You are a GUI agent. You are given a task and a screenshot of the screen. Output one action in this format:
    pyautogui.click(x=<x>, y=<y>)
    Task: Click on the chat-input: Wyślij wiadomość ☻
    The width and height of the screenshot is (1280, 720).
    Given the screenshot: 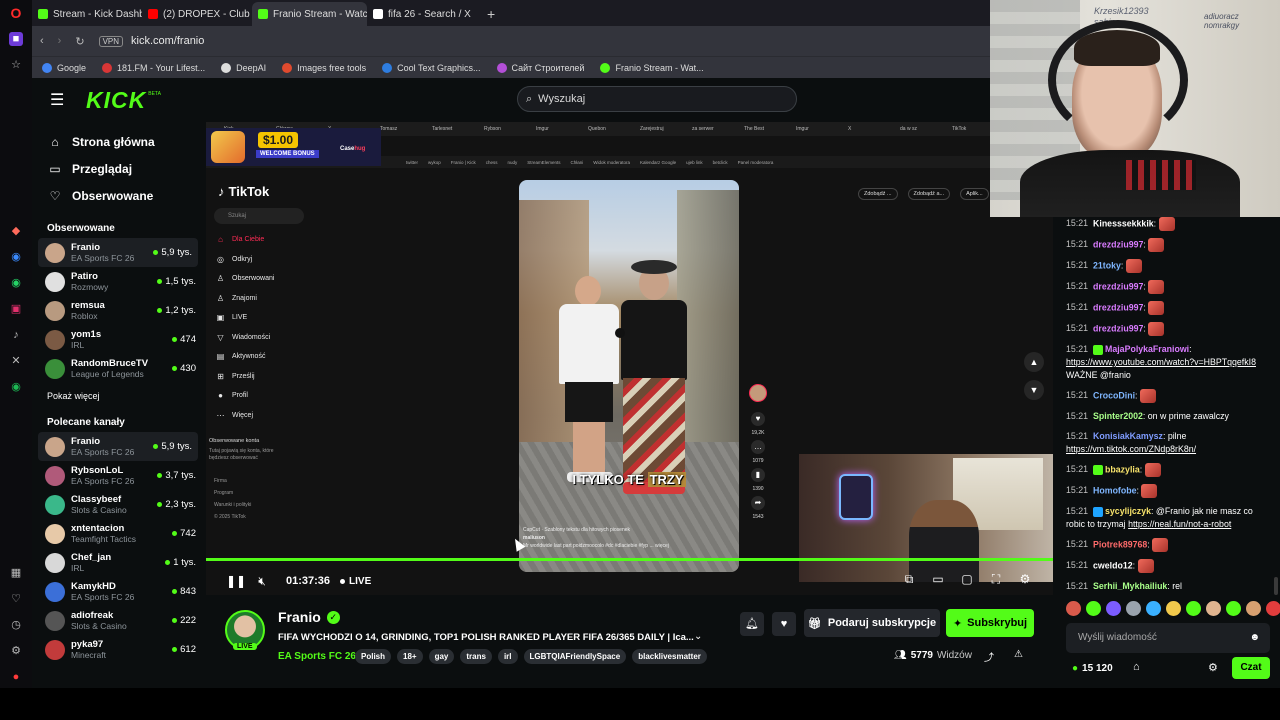 What is the action you would take?
    pyautogui.click(x=1168, y=638)
    